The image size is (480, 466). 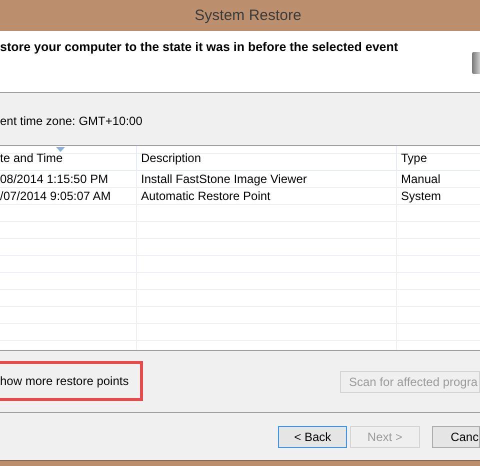 What do you see at coordinates (313, 437) in the screenshot?
I see `wizard-button: < Back` at bounding box center [313, 437].